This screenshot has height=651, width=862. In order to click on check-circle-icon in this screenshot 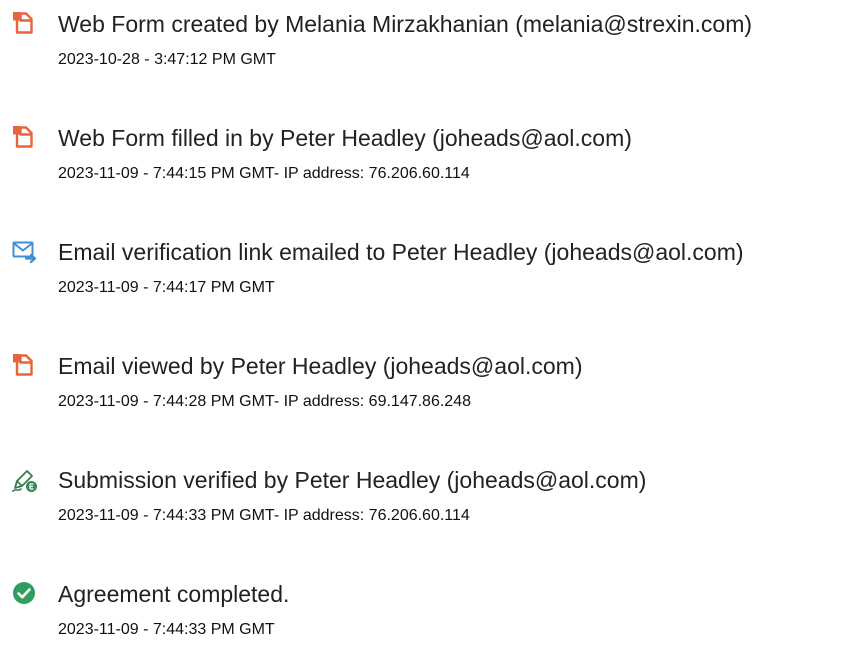, I will do `click(24, 593)`.